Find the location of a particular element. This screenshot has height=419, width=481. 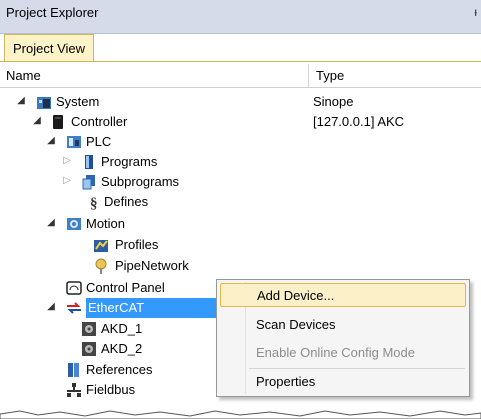

subprograms-icon is located at coordinates (89, 182).